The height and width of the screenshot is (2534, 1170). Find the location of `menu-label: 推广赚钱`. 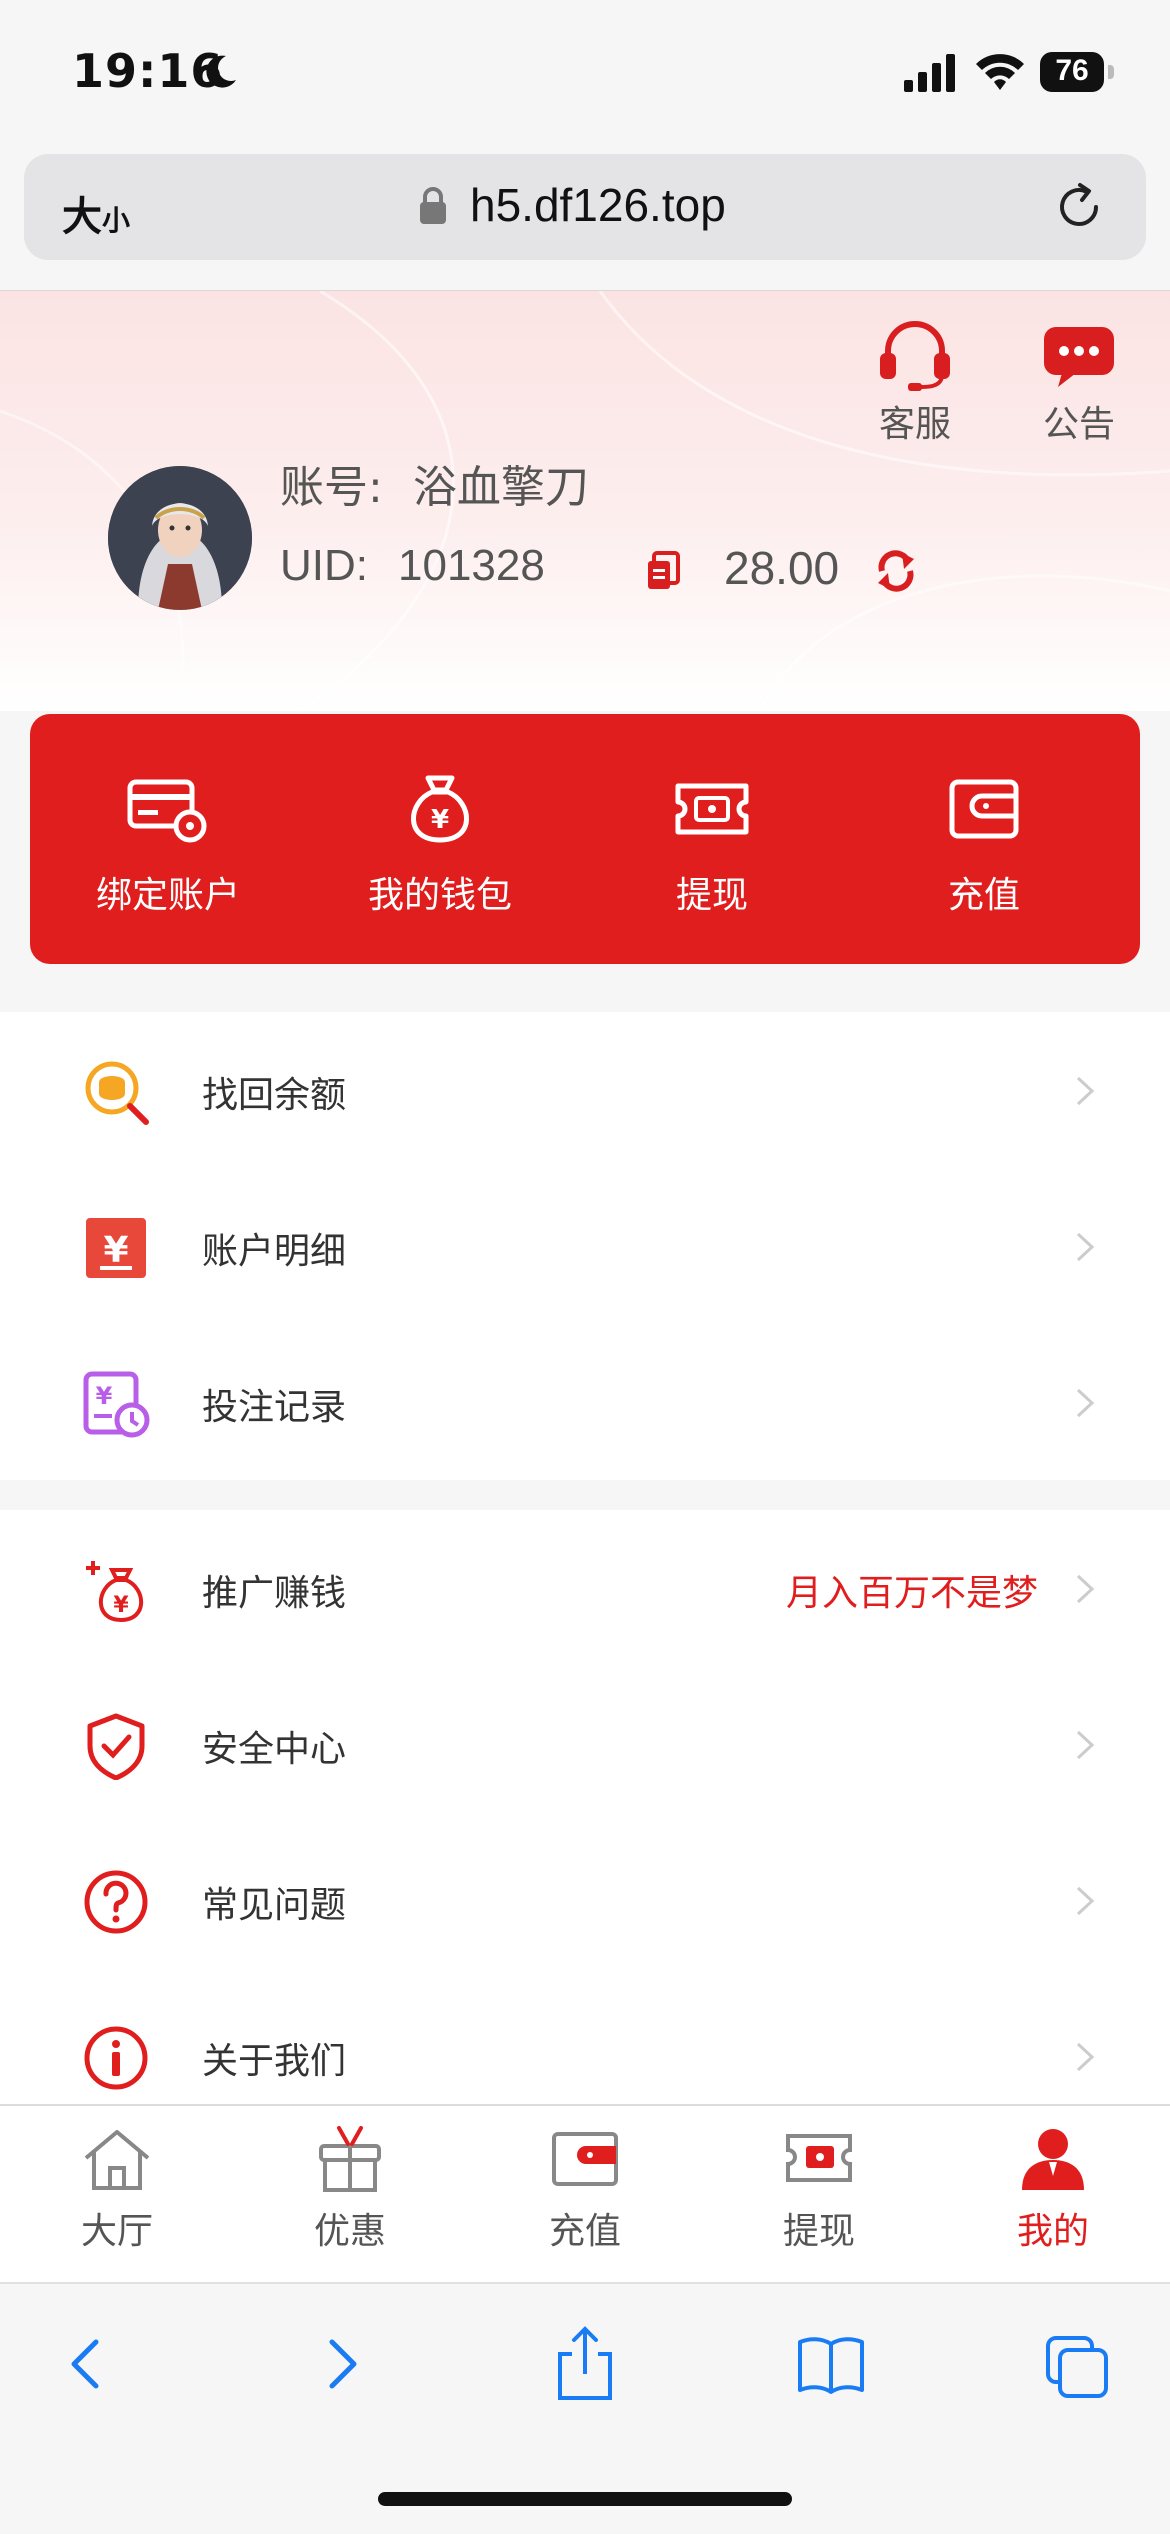

menu-label: 推广赚钱 is located at coordinates (274, 1593).